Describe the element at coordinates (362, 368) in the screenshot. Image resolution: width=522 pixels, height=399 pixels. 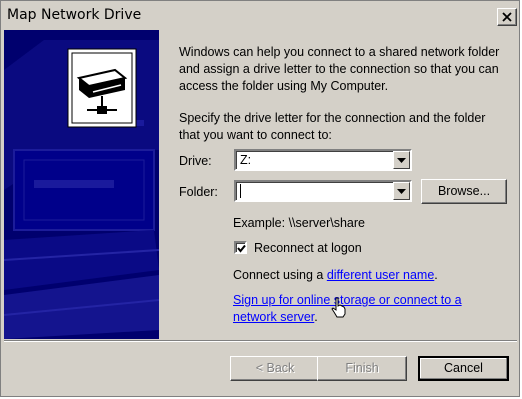
I see `finish-button: Finish` at that location.